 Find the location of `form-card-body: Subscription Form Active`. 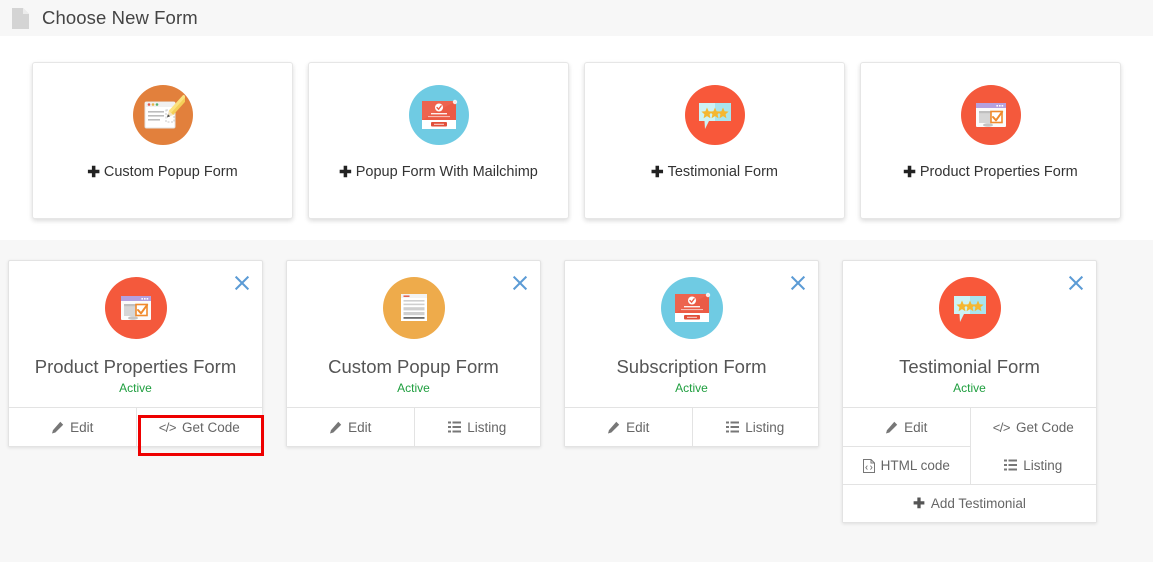

form-card-body: Subscription Form Active is located at coordinates (691, 334).